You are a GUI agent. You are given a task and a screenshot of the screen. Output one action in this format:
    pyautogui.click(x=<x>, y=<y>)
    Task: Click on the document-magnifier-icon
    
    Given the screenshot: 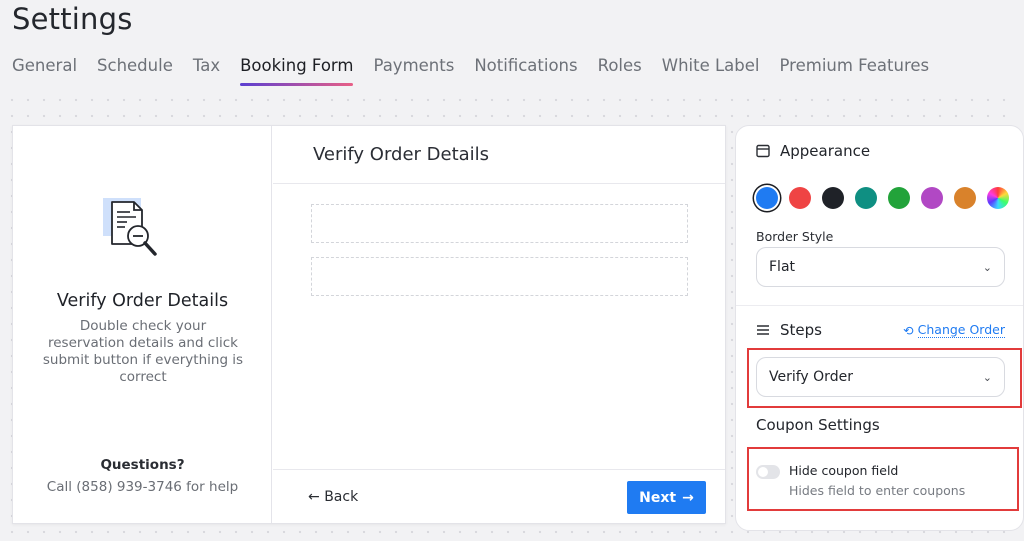 What is the action you would take?
    pyautogui.click(x=130, y=227)
    